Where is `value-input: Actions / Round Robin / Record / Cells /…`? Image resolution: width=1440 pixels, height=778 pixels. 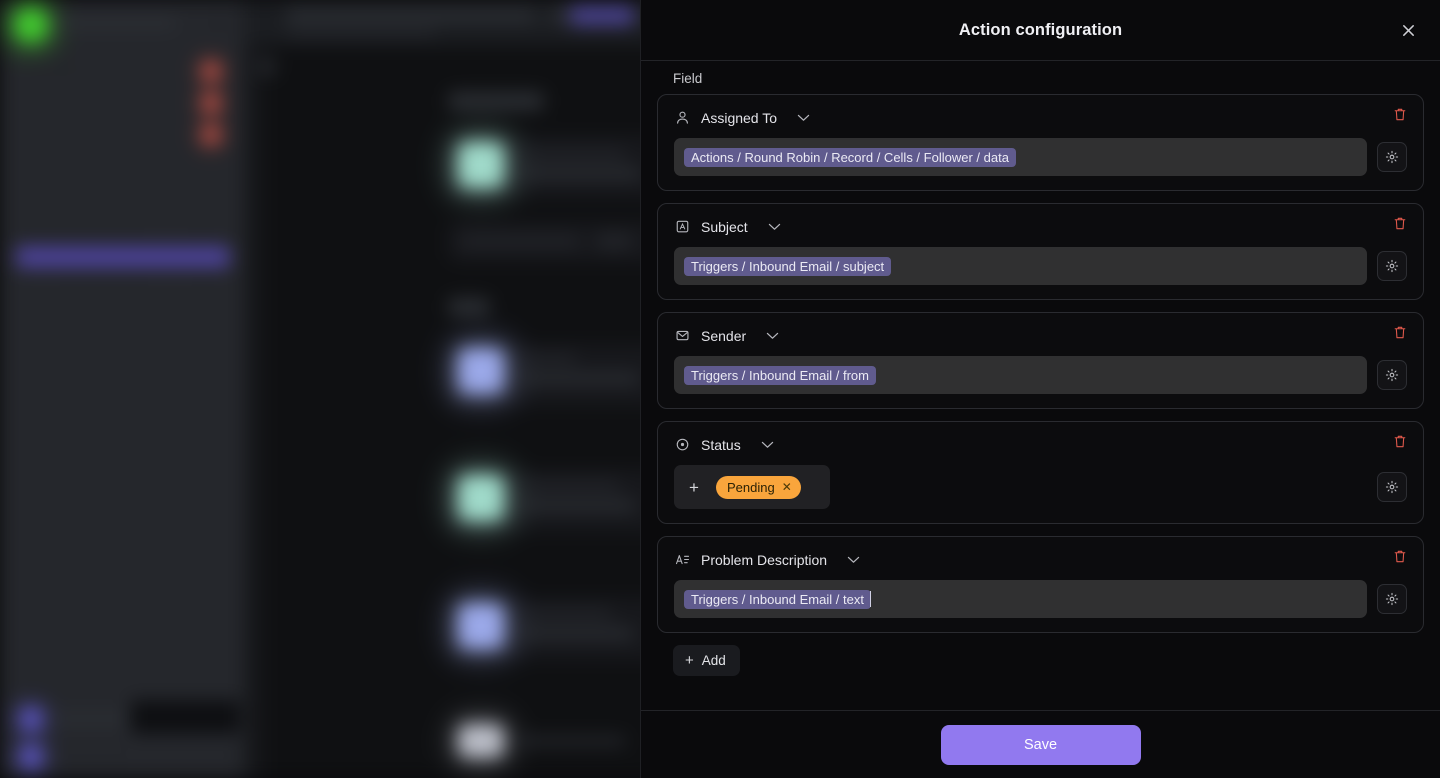 value-input: Actions / Round Robin / Record / Cells /… is located at coordinates (1020, 157).